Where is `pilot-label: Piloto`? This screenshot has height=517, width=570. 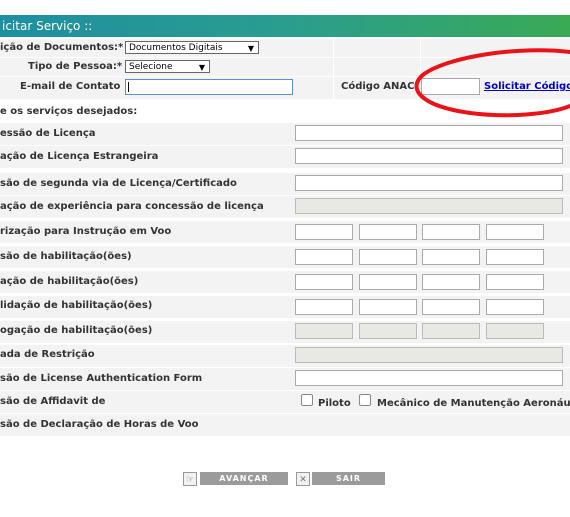 pilot-label: Piloto is located at coordinates (334, 403).